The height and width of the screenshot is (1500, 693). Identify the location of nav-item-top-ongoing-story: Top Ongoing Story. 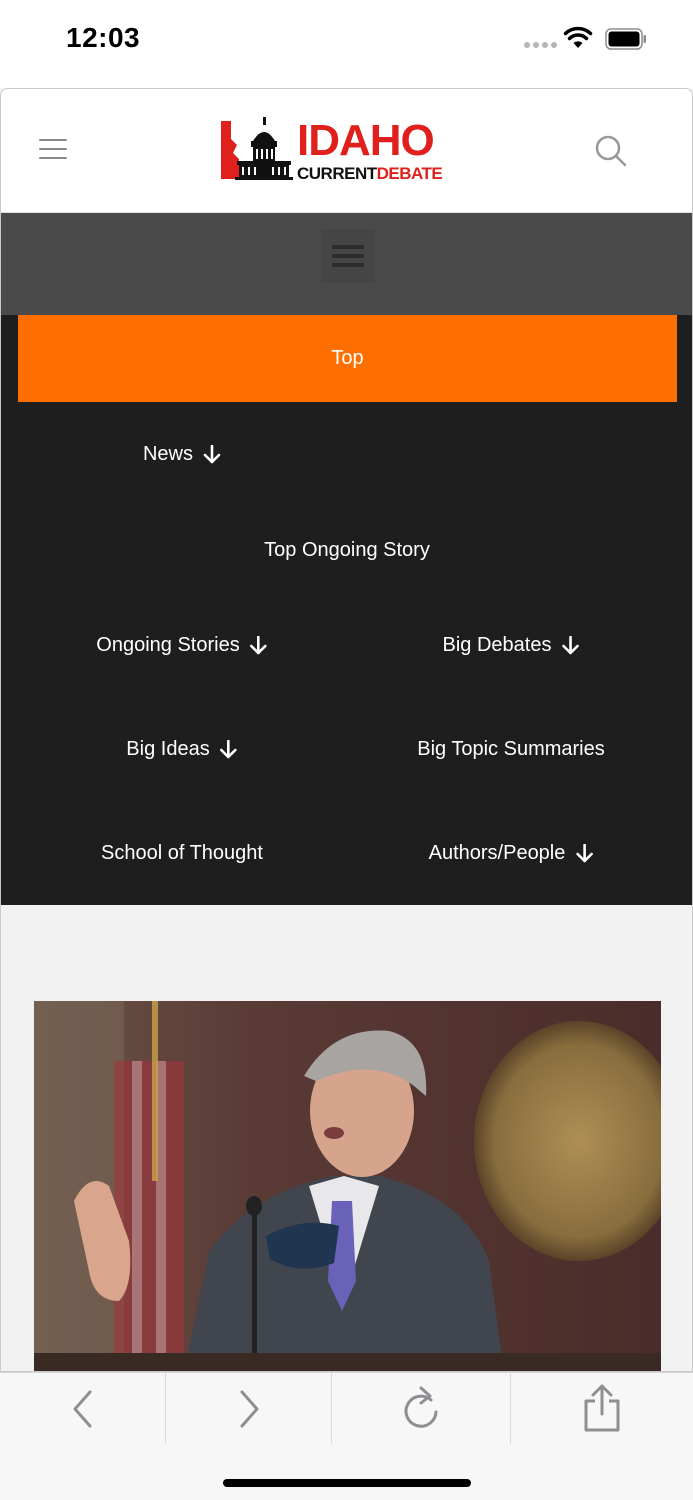
(347, 550).